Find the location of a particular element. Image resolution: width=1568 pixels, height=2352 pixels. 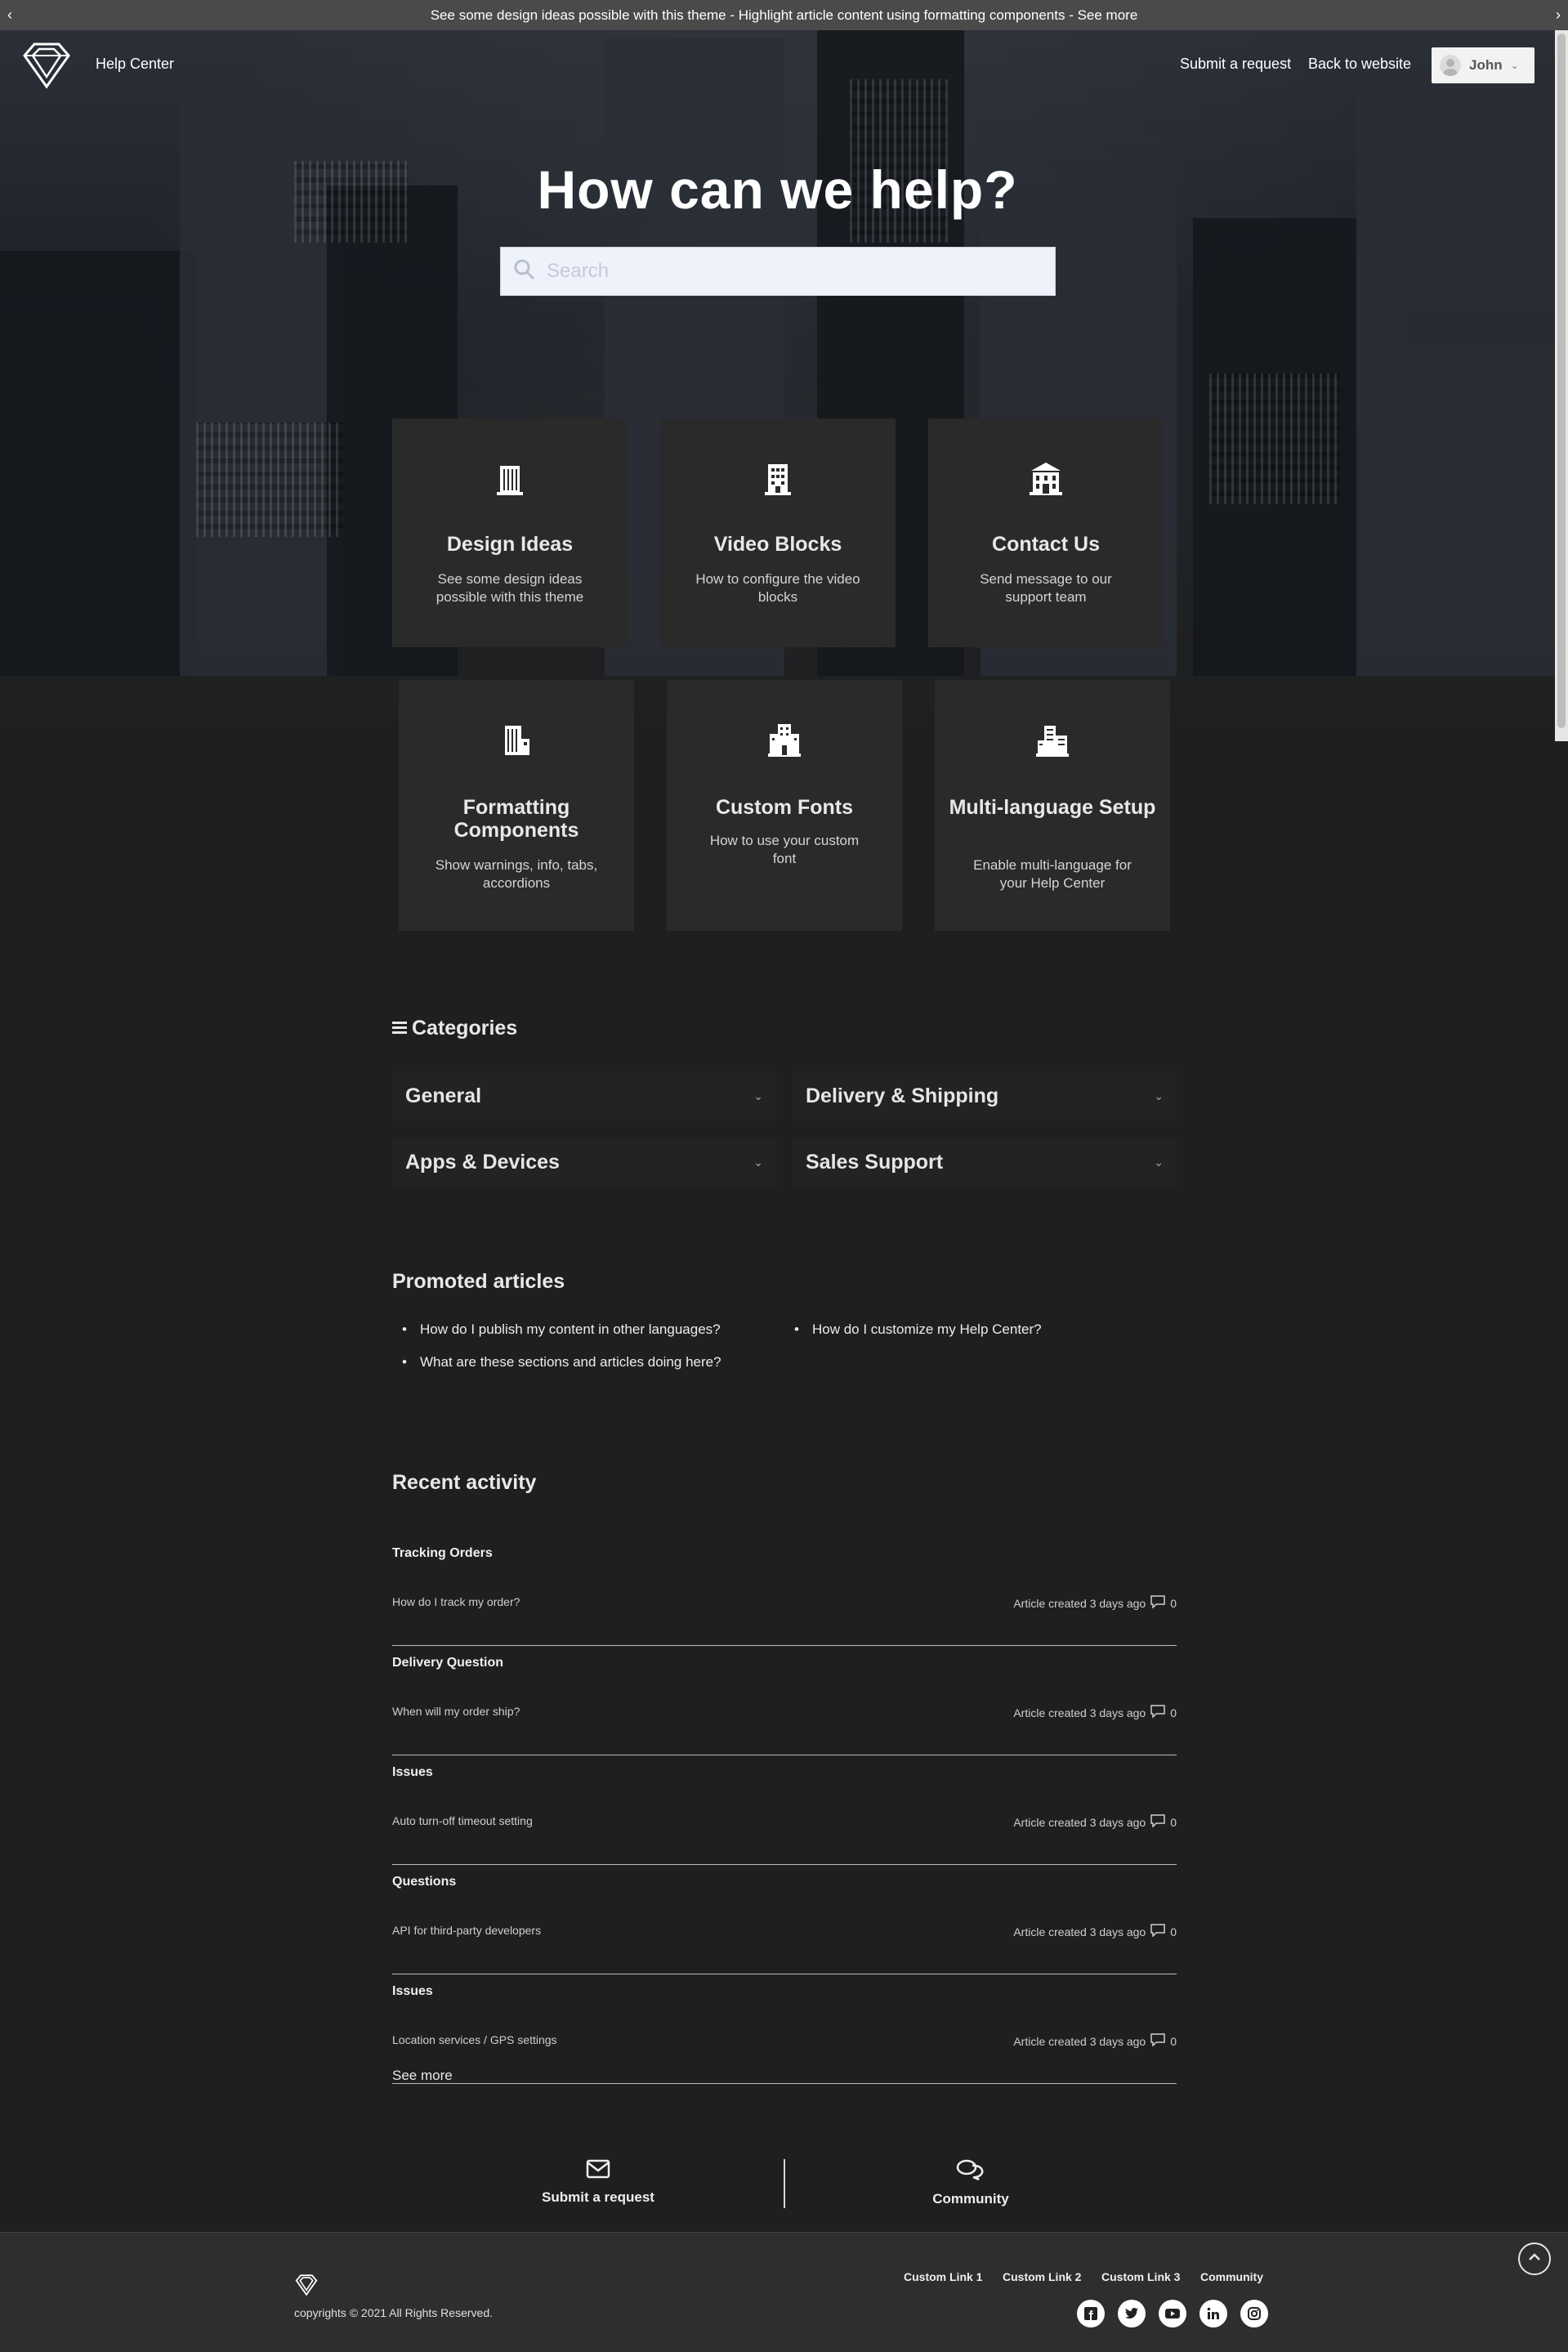

bank-building-icon is located at coordinates (1045, 479).